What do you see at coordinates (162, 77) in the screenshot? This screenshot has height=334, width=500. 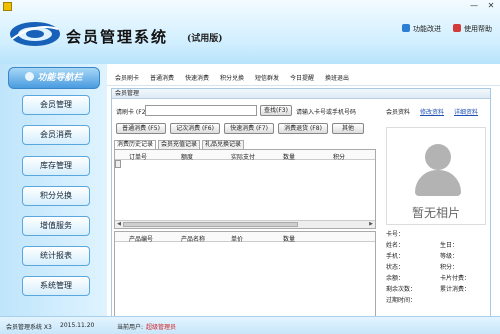 I see `menu-normal-consume: 普通消费` at bounding box center [162, 77].